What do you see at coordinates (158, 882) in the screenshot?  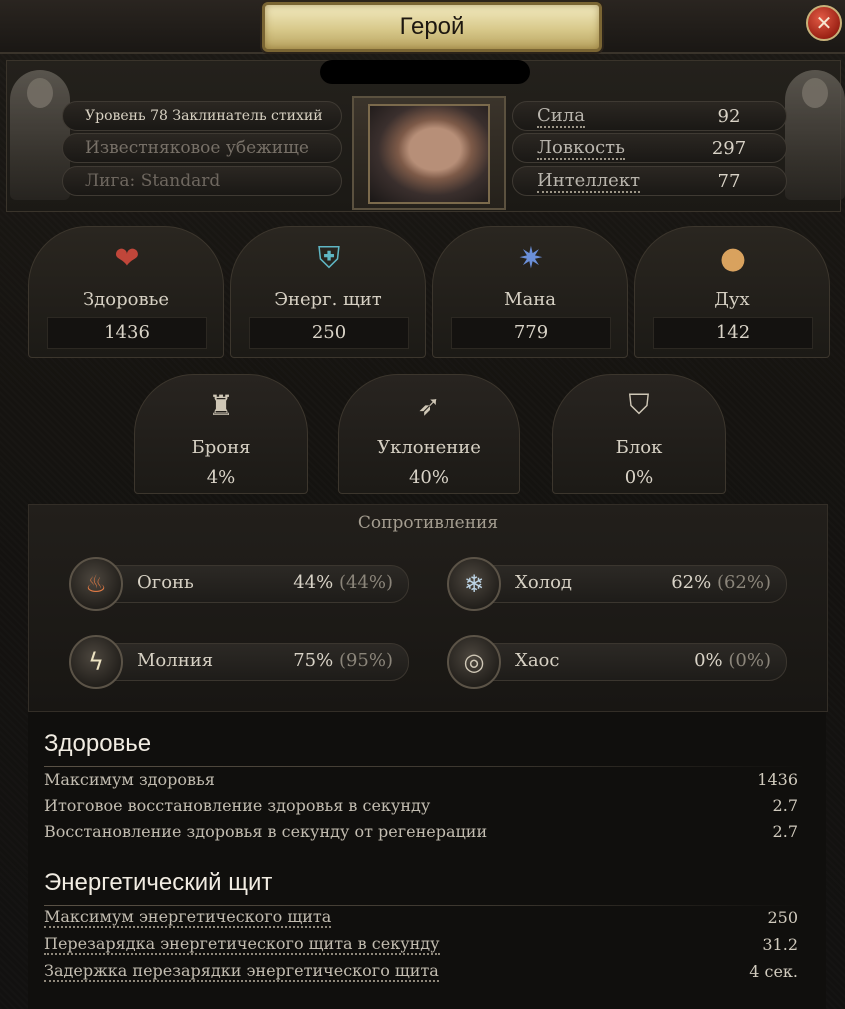 I see `section-title-energy-shield: Энергетический щит` at bounding box center [158, 882].